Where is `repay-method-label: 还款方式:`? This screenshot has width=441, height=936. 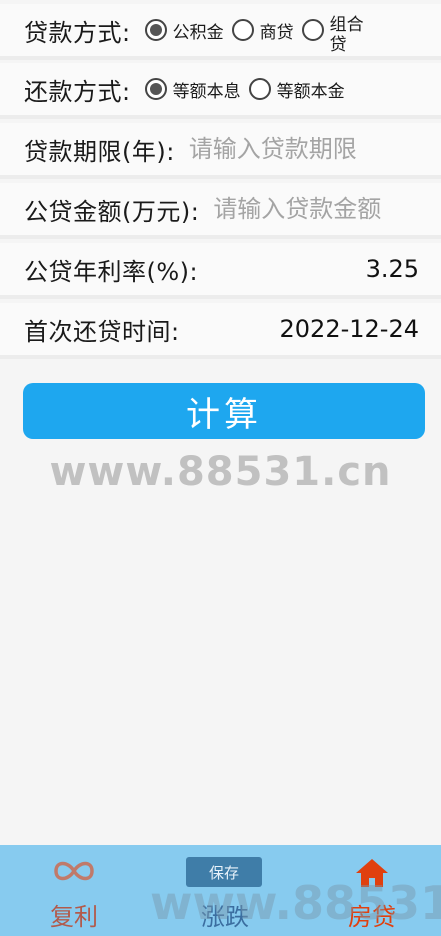
repay-method-label: 还款方式: is located at coordinates (77, 91).